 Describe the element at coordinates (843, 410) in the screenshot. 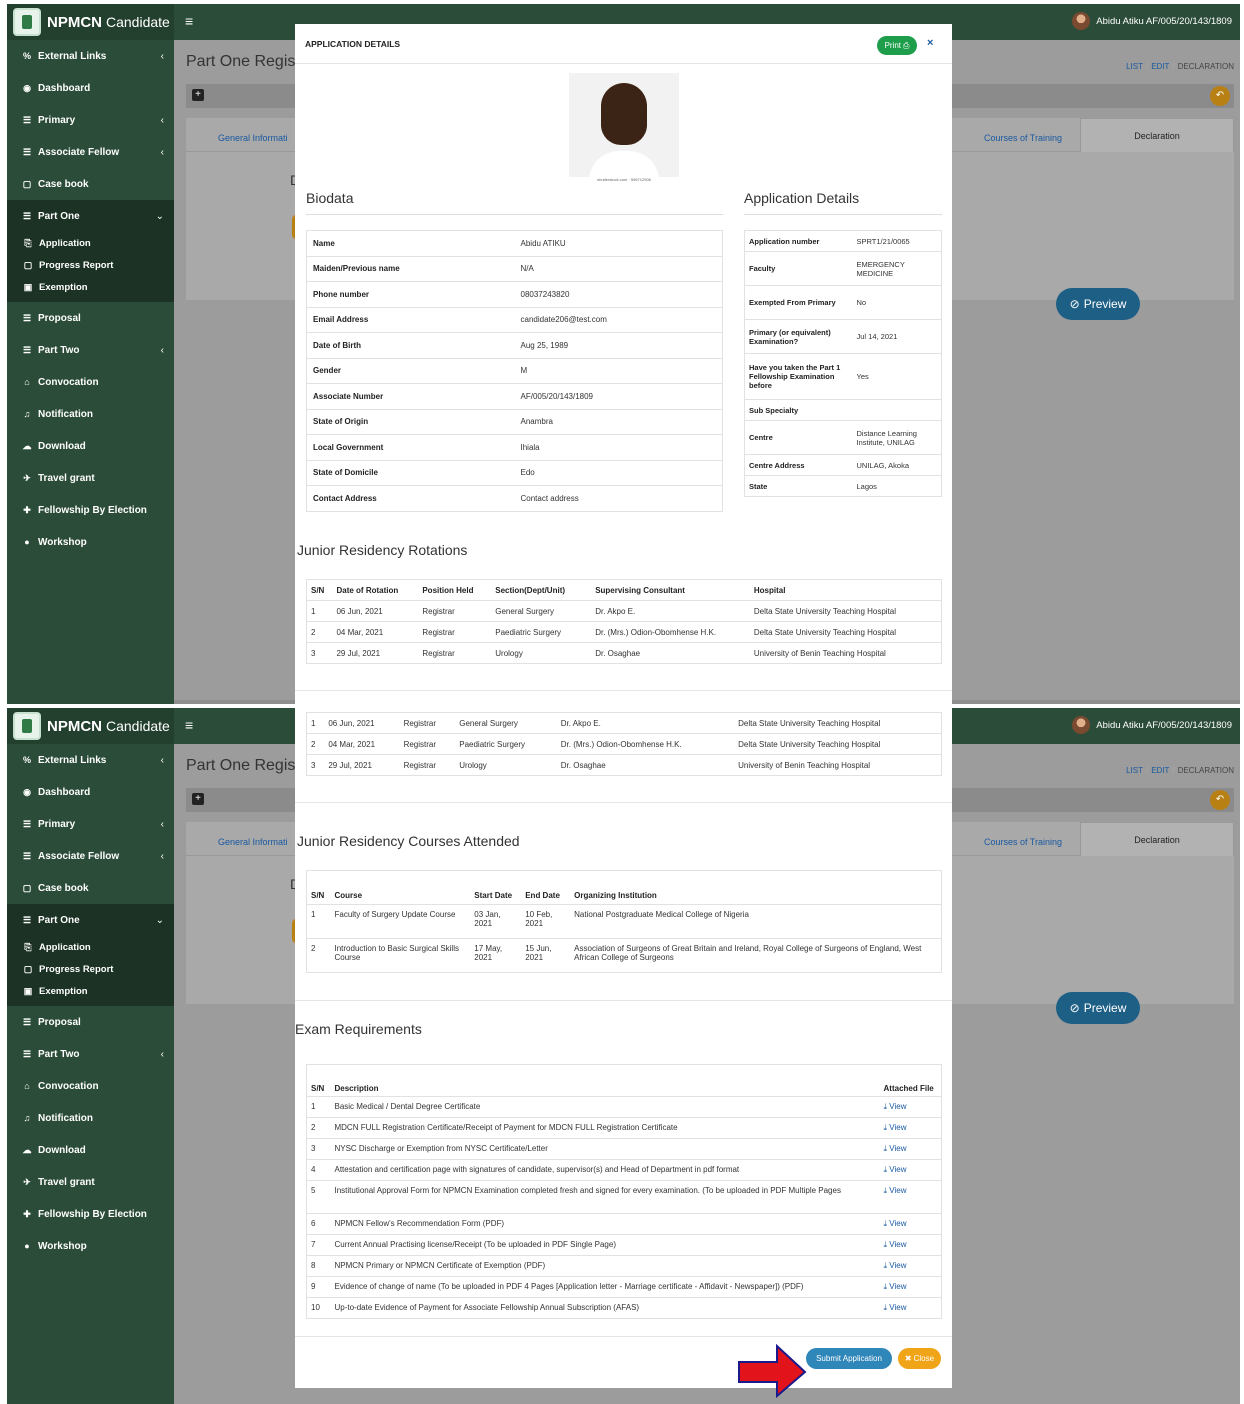

I see `table-row: Sub Specialty` at that location.